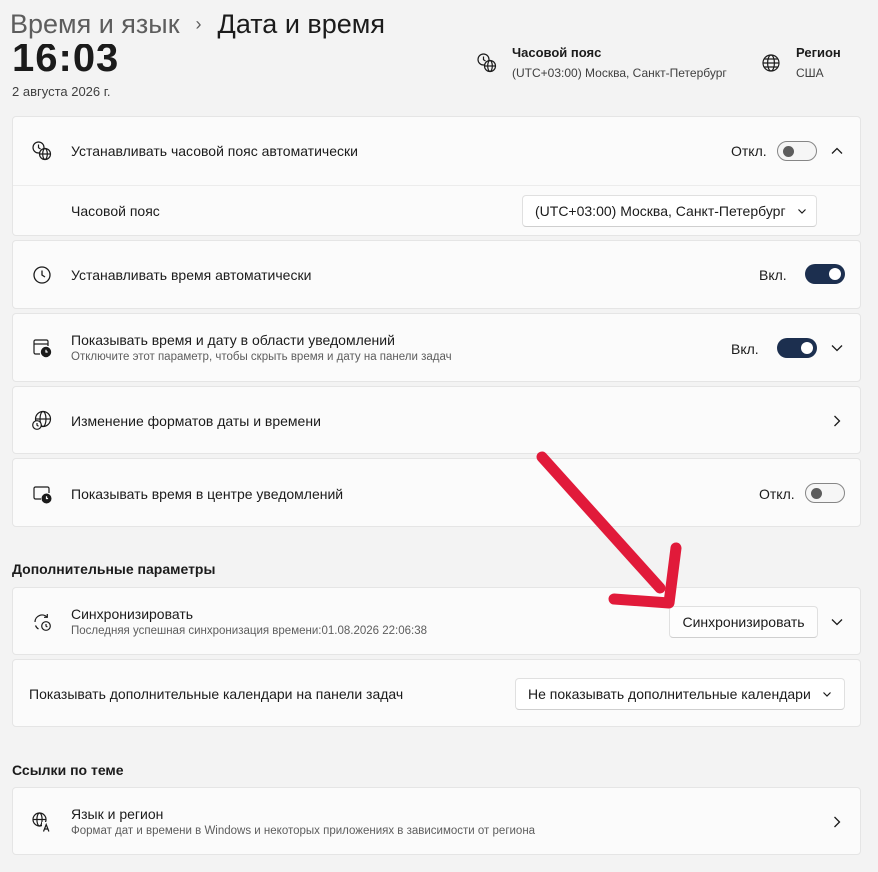 The image size is (878, 872). What do you see at coordinates (117, 814) in the screenshot?
I see `language-region-label: Язык и регион` at bounding box center [117, 814].